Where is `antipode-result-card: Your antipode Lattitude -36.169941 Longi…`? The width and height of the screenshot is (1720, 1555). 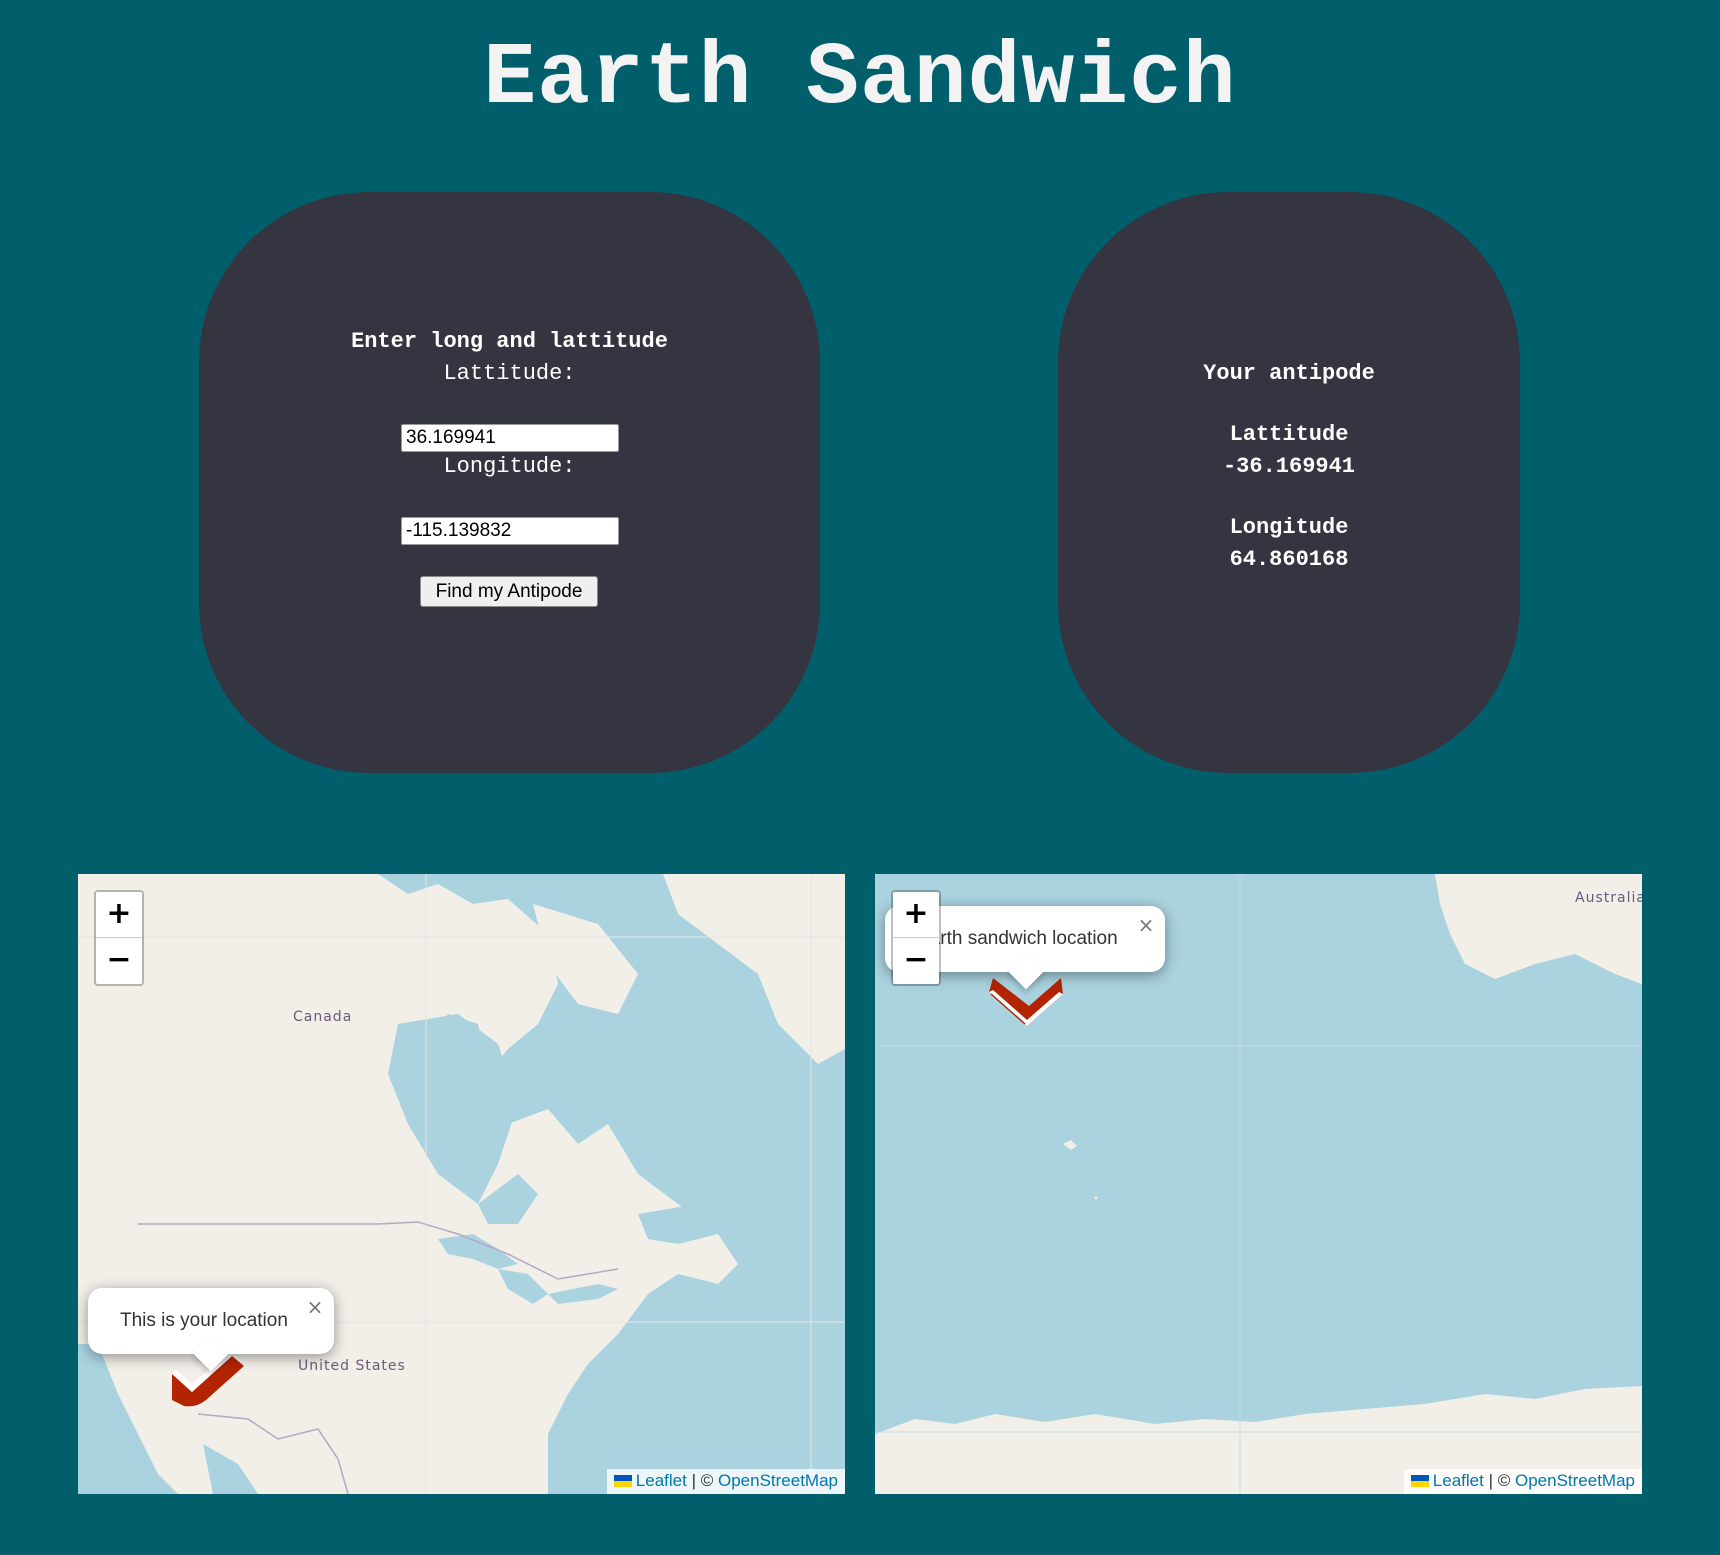
antipode-result-card: Your antipode Lattitude -36.169941 Longi… is located at coordinates (1289, 482).